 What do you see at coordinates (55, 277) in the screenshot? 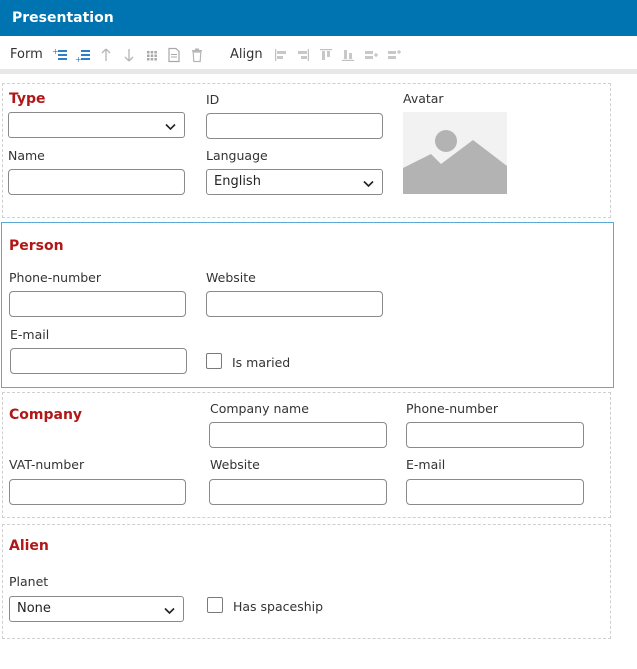
I see `person-phone-label: Phone-number` at bounding box center [55, 277].